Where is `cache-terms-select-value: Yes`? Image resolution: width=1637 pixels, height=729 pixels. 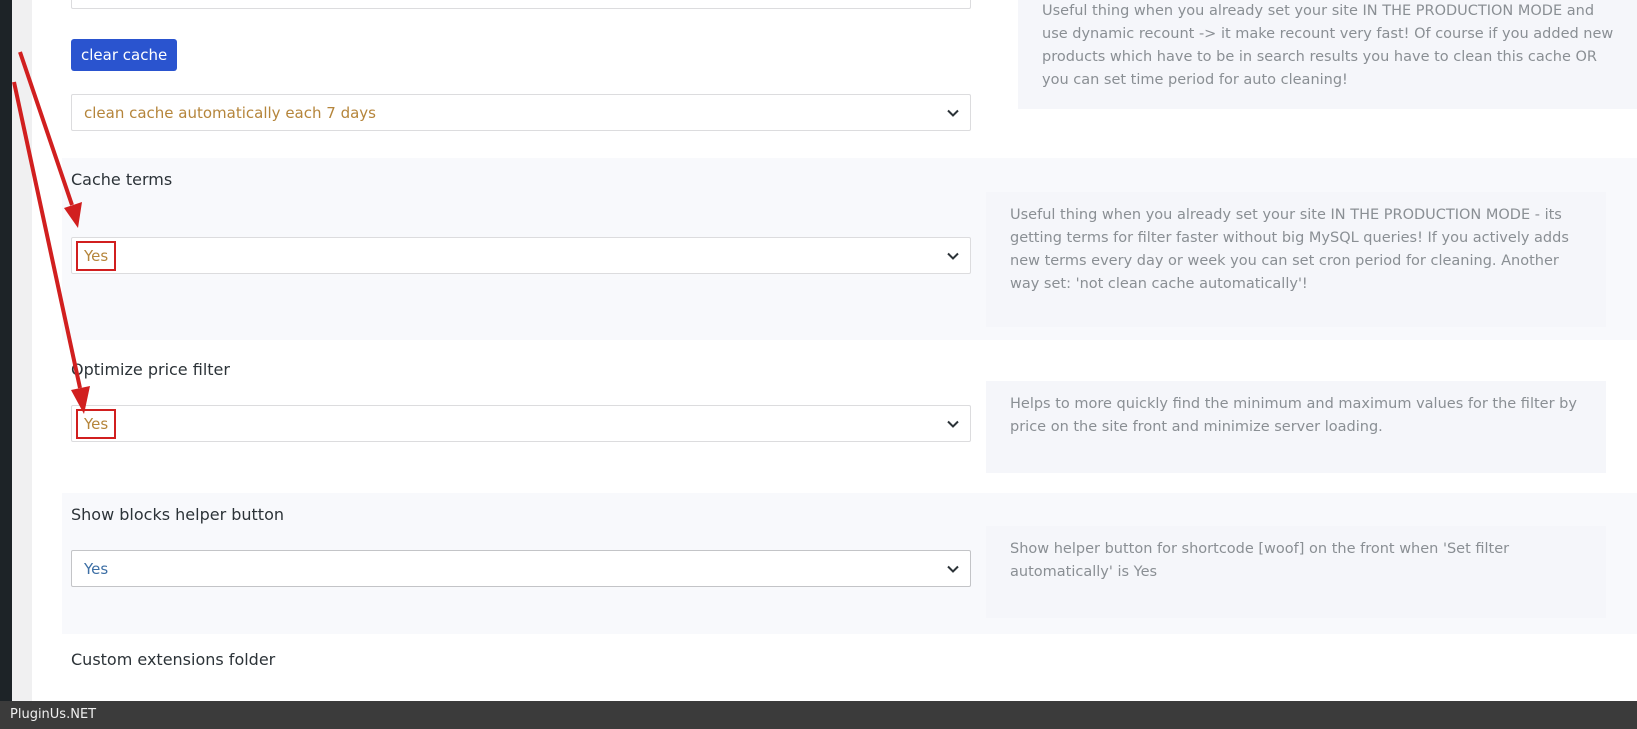
cache-terms-select-value: Yes is located at coordinates (96, 255).